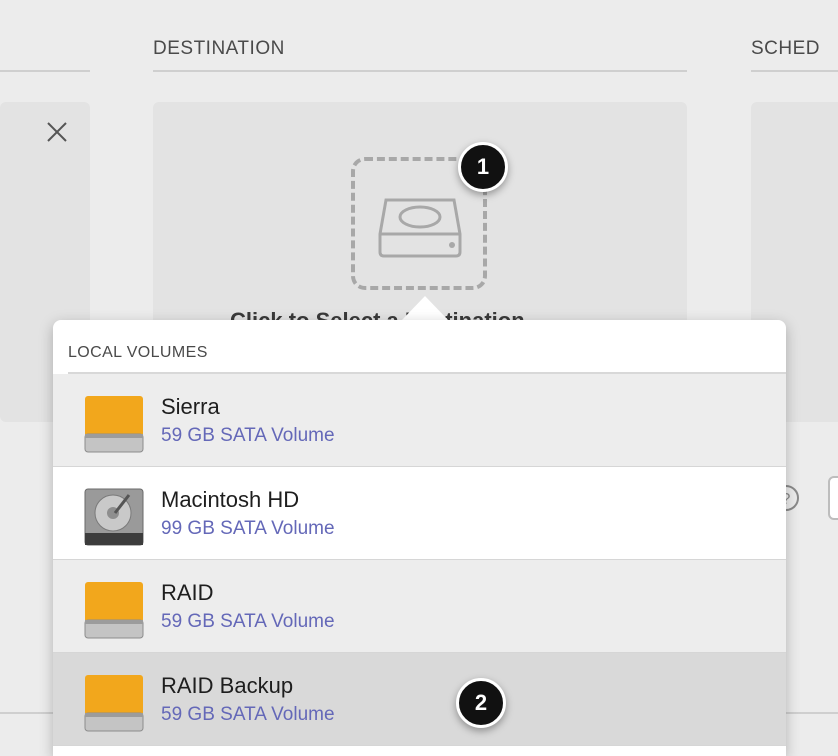 This screenshot has height=756, width=838. Describe the element at coordinates (419, 699) in the screenshot. I see `volume-row-raid-backup: RAID Backup 59 GB SATA Volume` at that location.